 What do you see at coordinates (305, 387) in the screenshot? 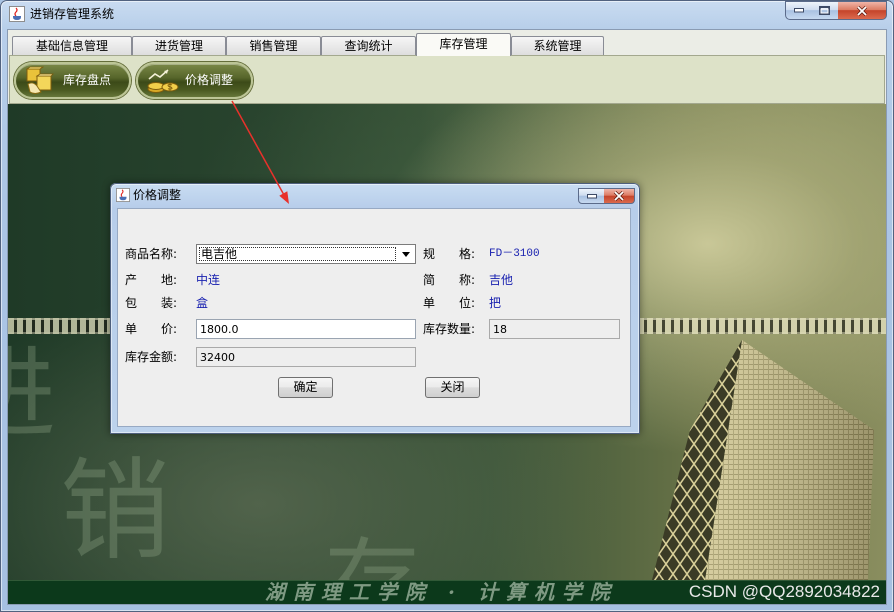
I see `ok-button: 确定` at bounding box center [305, 387].